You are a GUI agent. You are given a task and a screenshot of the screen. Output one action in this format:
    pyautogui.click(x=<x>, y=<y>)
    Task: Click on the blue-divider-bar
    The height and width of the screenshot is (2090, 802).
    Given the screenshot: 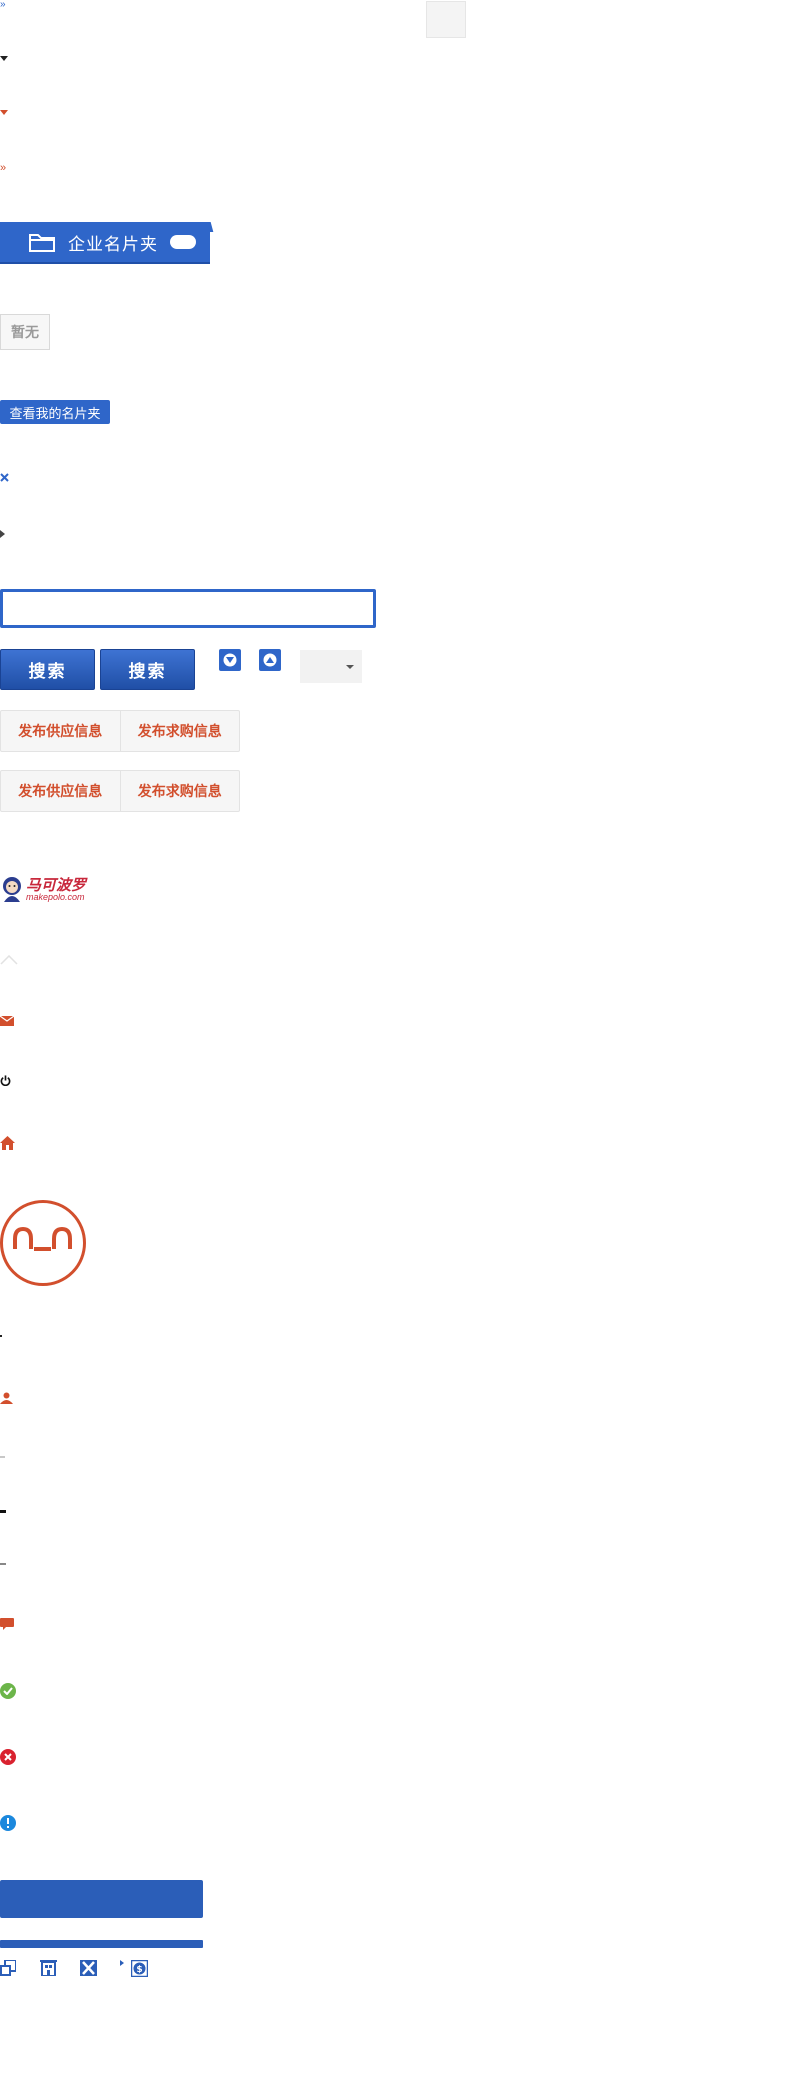 What is the action you would take?
    pyautogui.click(x=101, y=1944)
    